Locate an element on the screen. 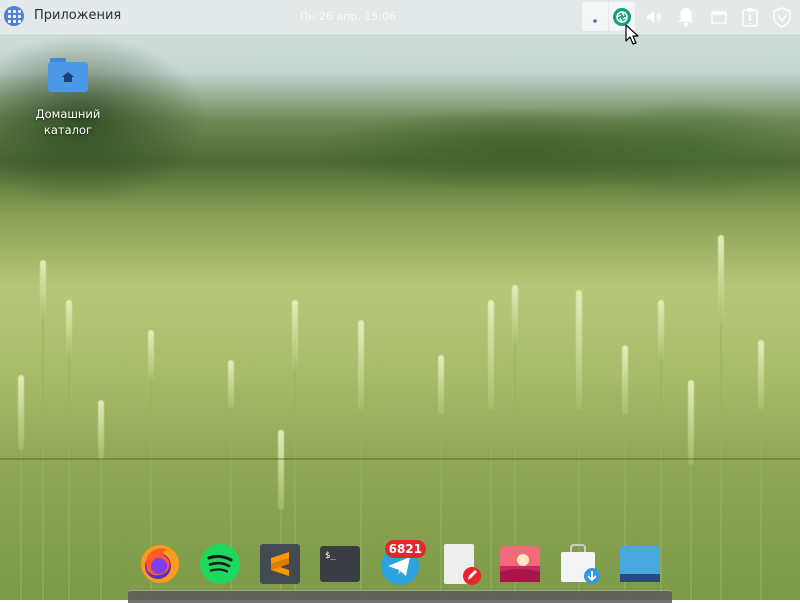  tray-keyboard-layout is located at coordinates (595, 16).